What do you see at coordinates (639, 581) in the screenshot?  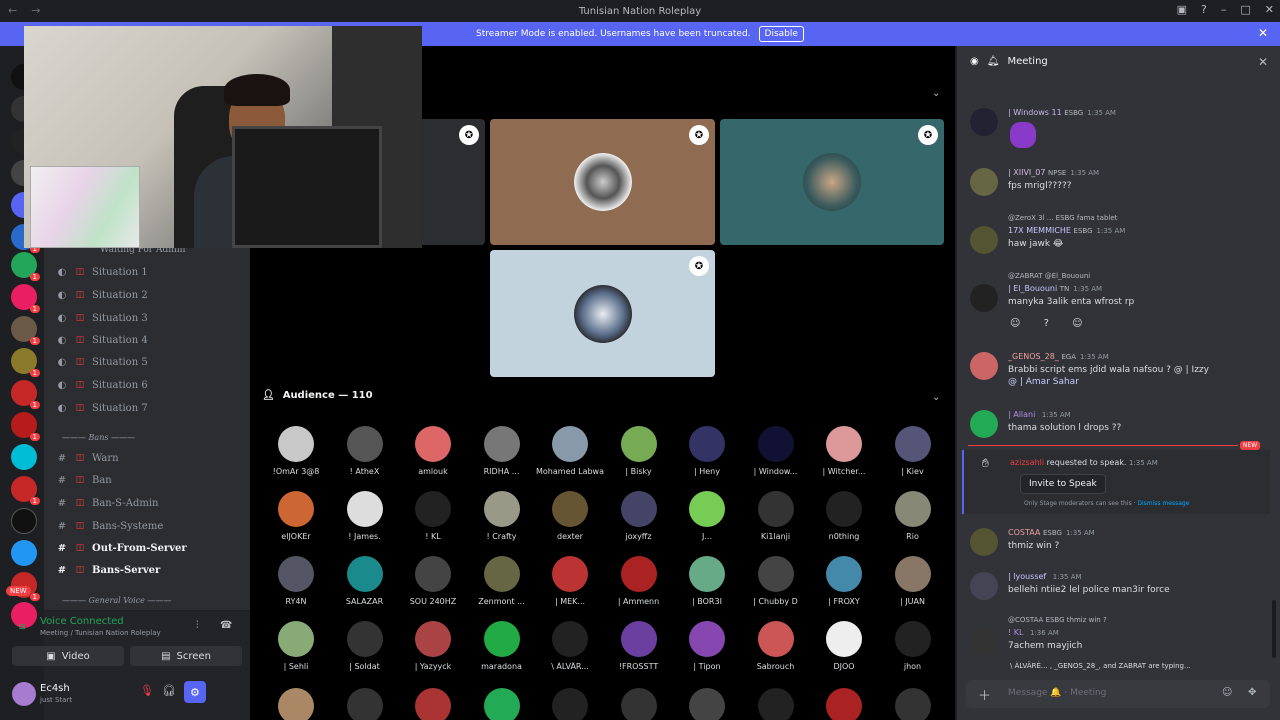 I see `audience-member: | Ammenn` at bounding box center [639, 581].